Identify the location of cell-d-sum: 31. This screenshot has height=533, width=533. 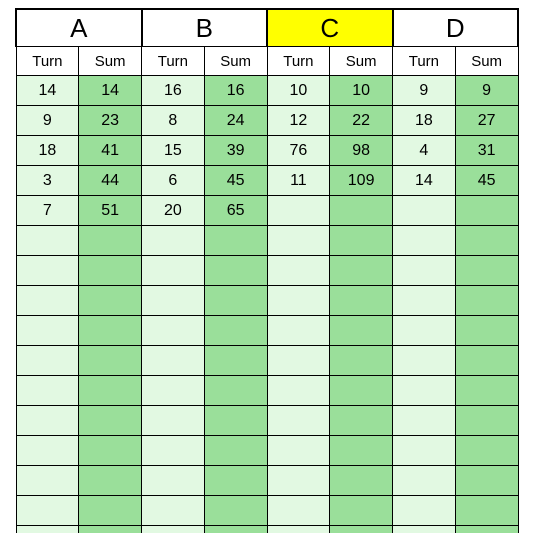
(486, 150).